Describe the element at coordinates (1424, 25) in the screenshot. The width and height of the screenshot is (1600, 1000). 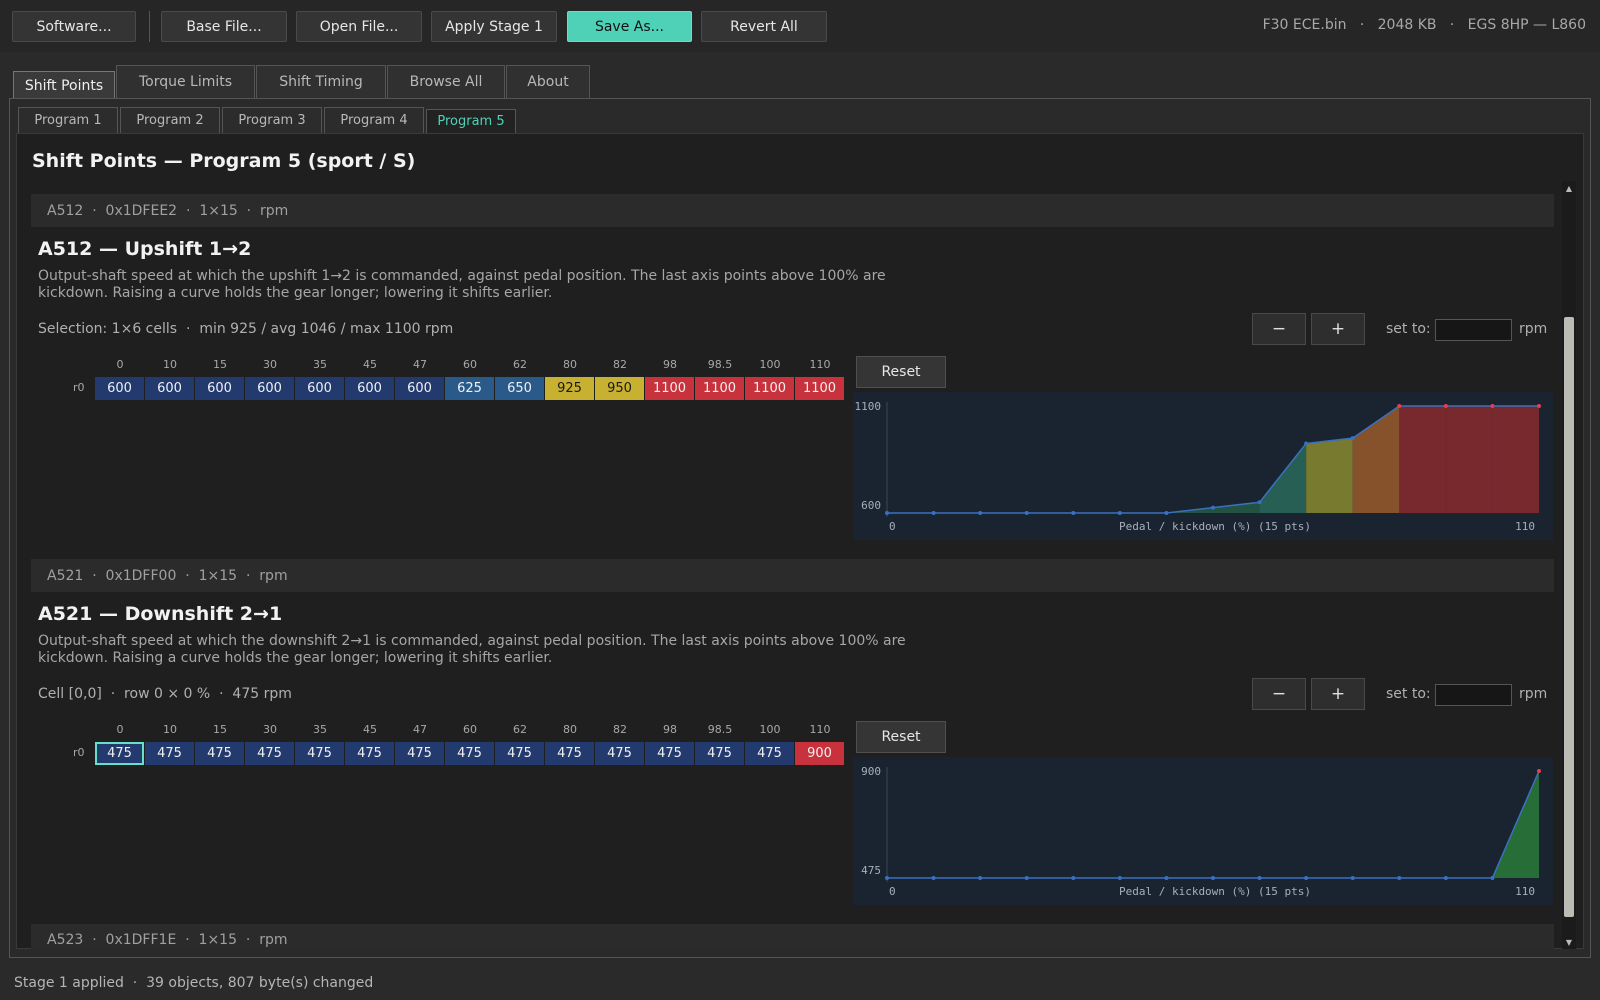
I see `file-info: F30 ECE.bin · 2048 KB · EGS 8HP — L860` at that location.